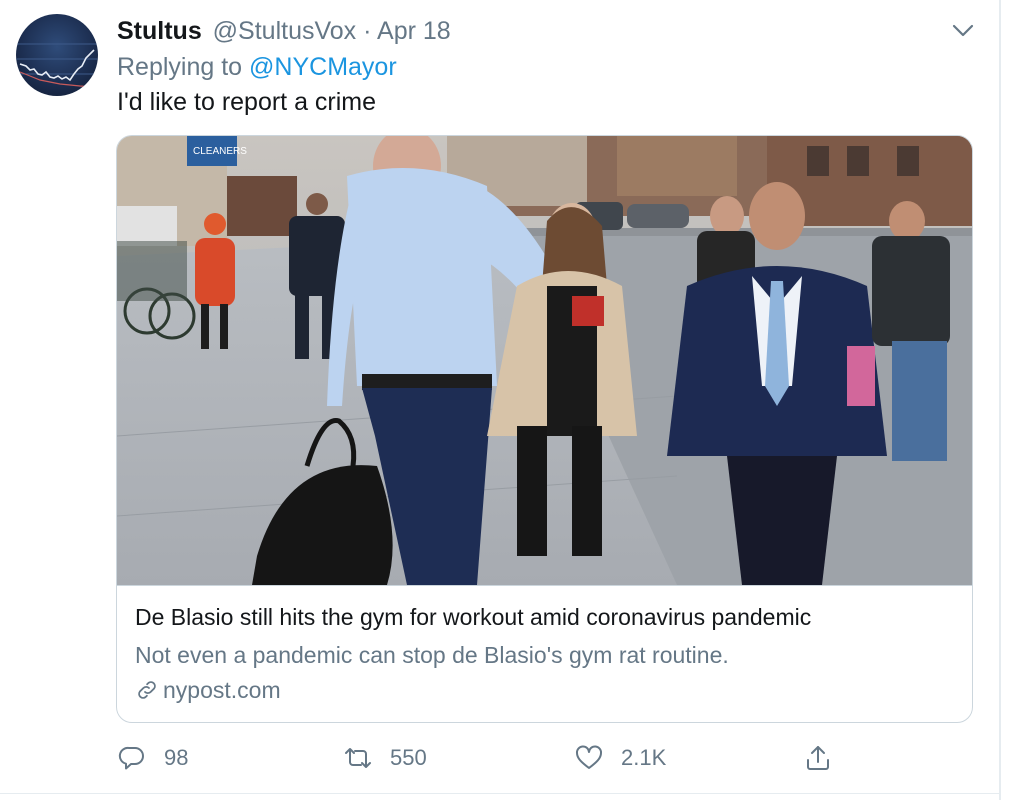 This screenshot has height=800, width=1018. What do you see at coordinates (963, 30) in the screenshot?
I see `chevron-down-icon` at bounding box center [963, 30].